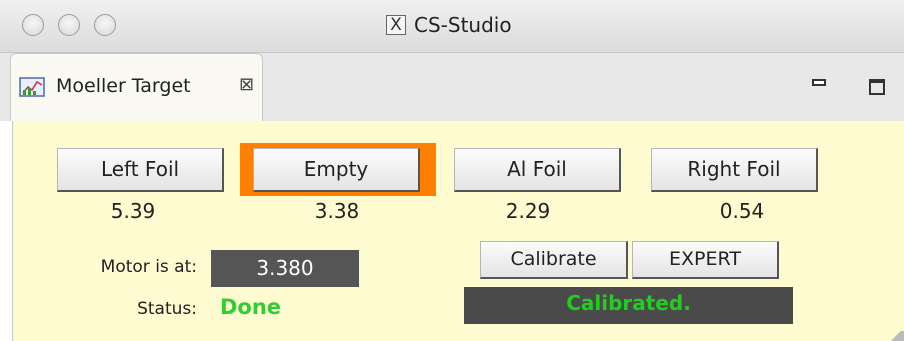  Describe the element at coordinates (69, 25) in the screenshot. I see `minimize-window-button` at that location.